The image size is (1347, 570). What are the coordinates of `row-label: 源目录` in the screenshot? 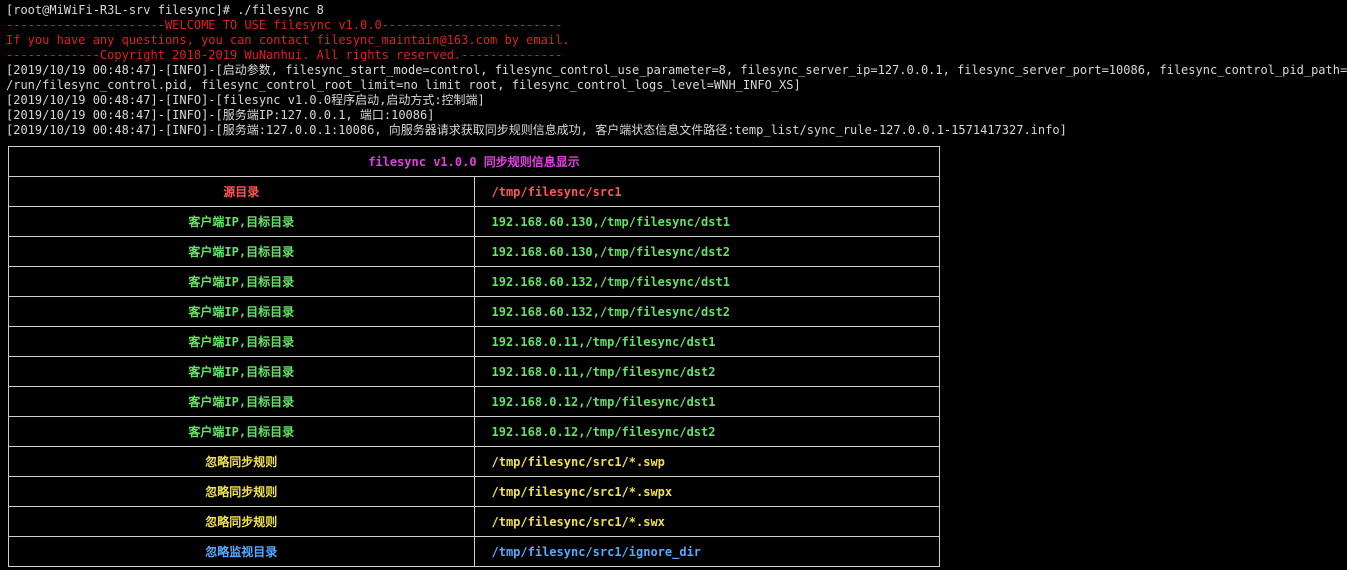 It's located at (241, 191).